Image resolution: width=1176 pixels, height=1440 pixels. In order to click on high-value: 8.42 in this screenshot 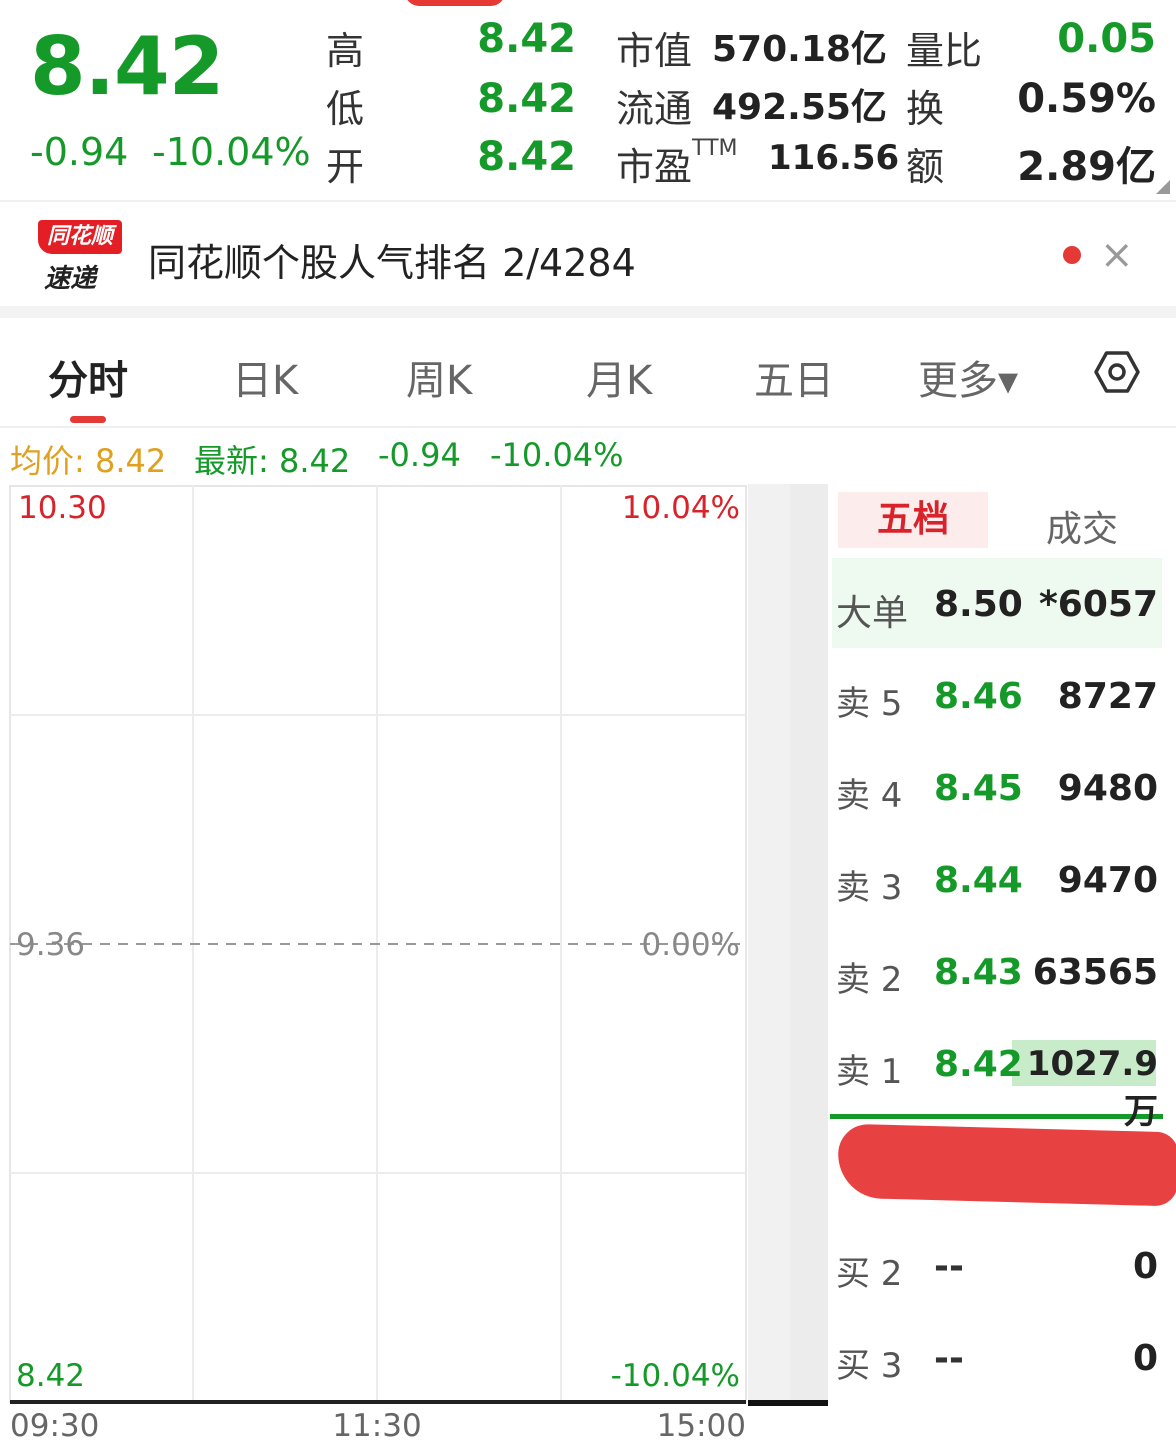, I will do `click(526, 39)`.